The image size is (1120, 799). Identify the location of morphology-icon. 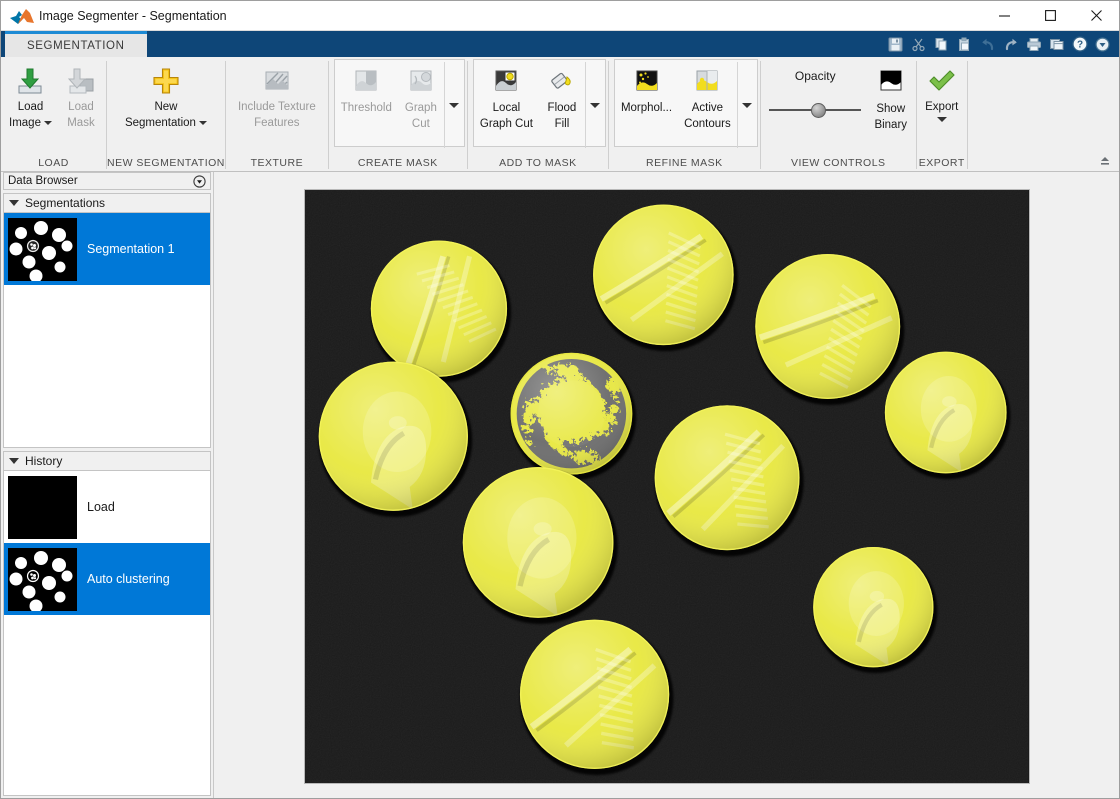
(647, 82).